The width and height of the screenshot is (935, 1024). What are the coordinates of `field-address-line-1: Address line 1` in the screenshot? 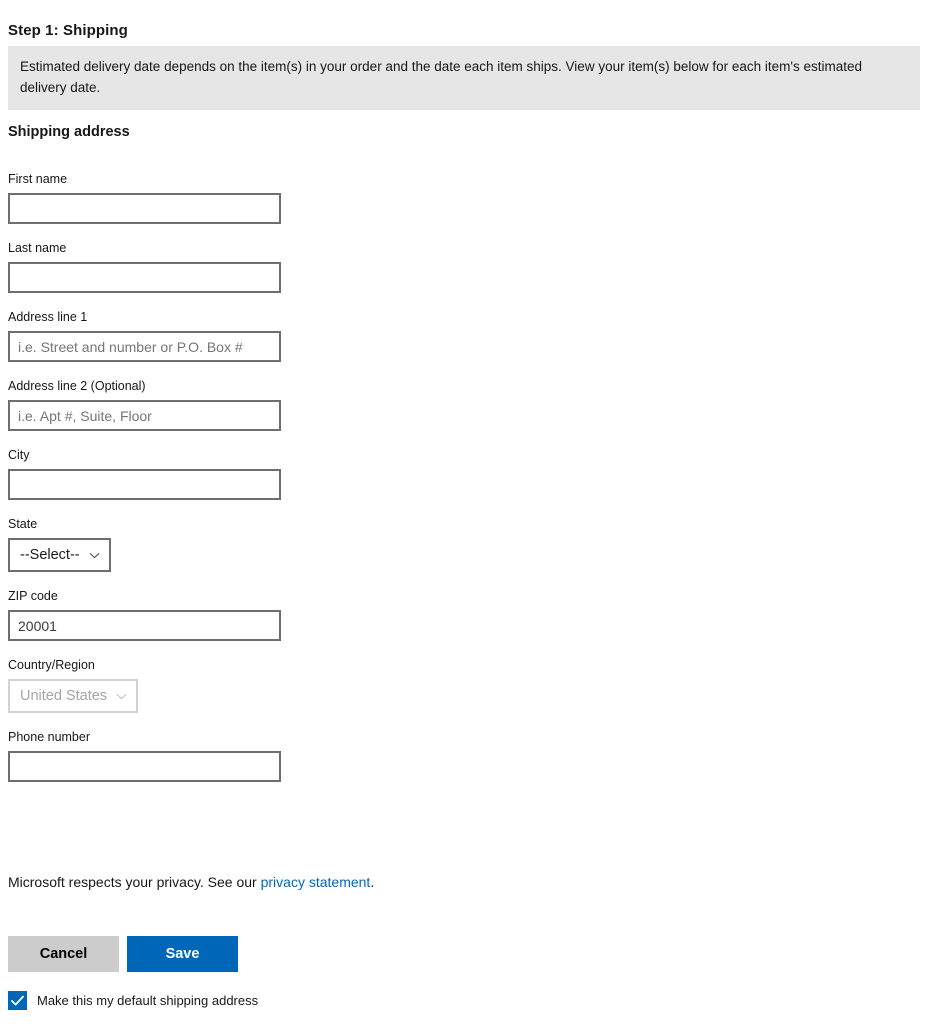 It's located at (258, 335).